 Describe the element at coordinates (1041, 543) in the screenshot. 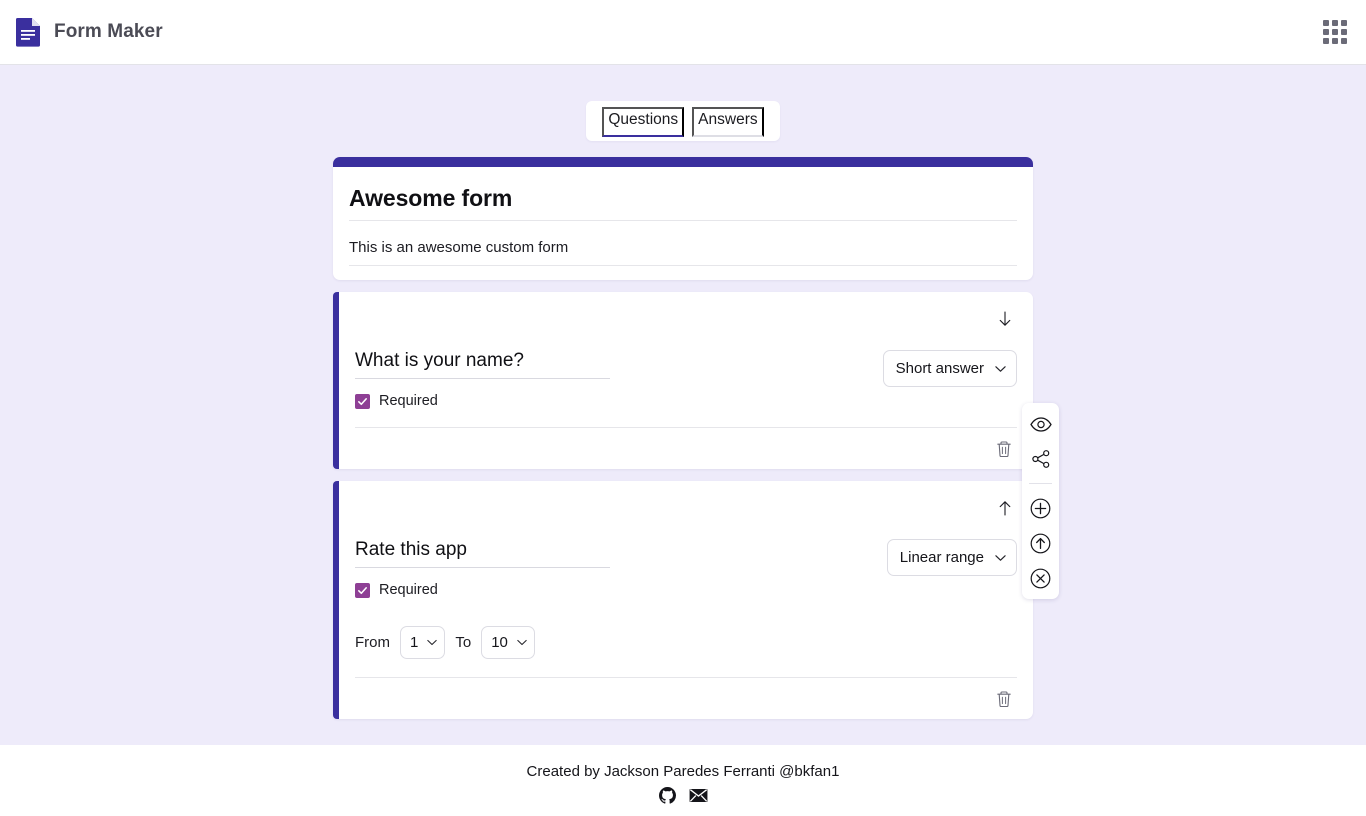

I see `save-upload-icon` at that location.